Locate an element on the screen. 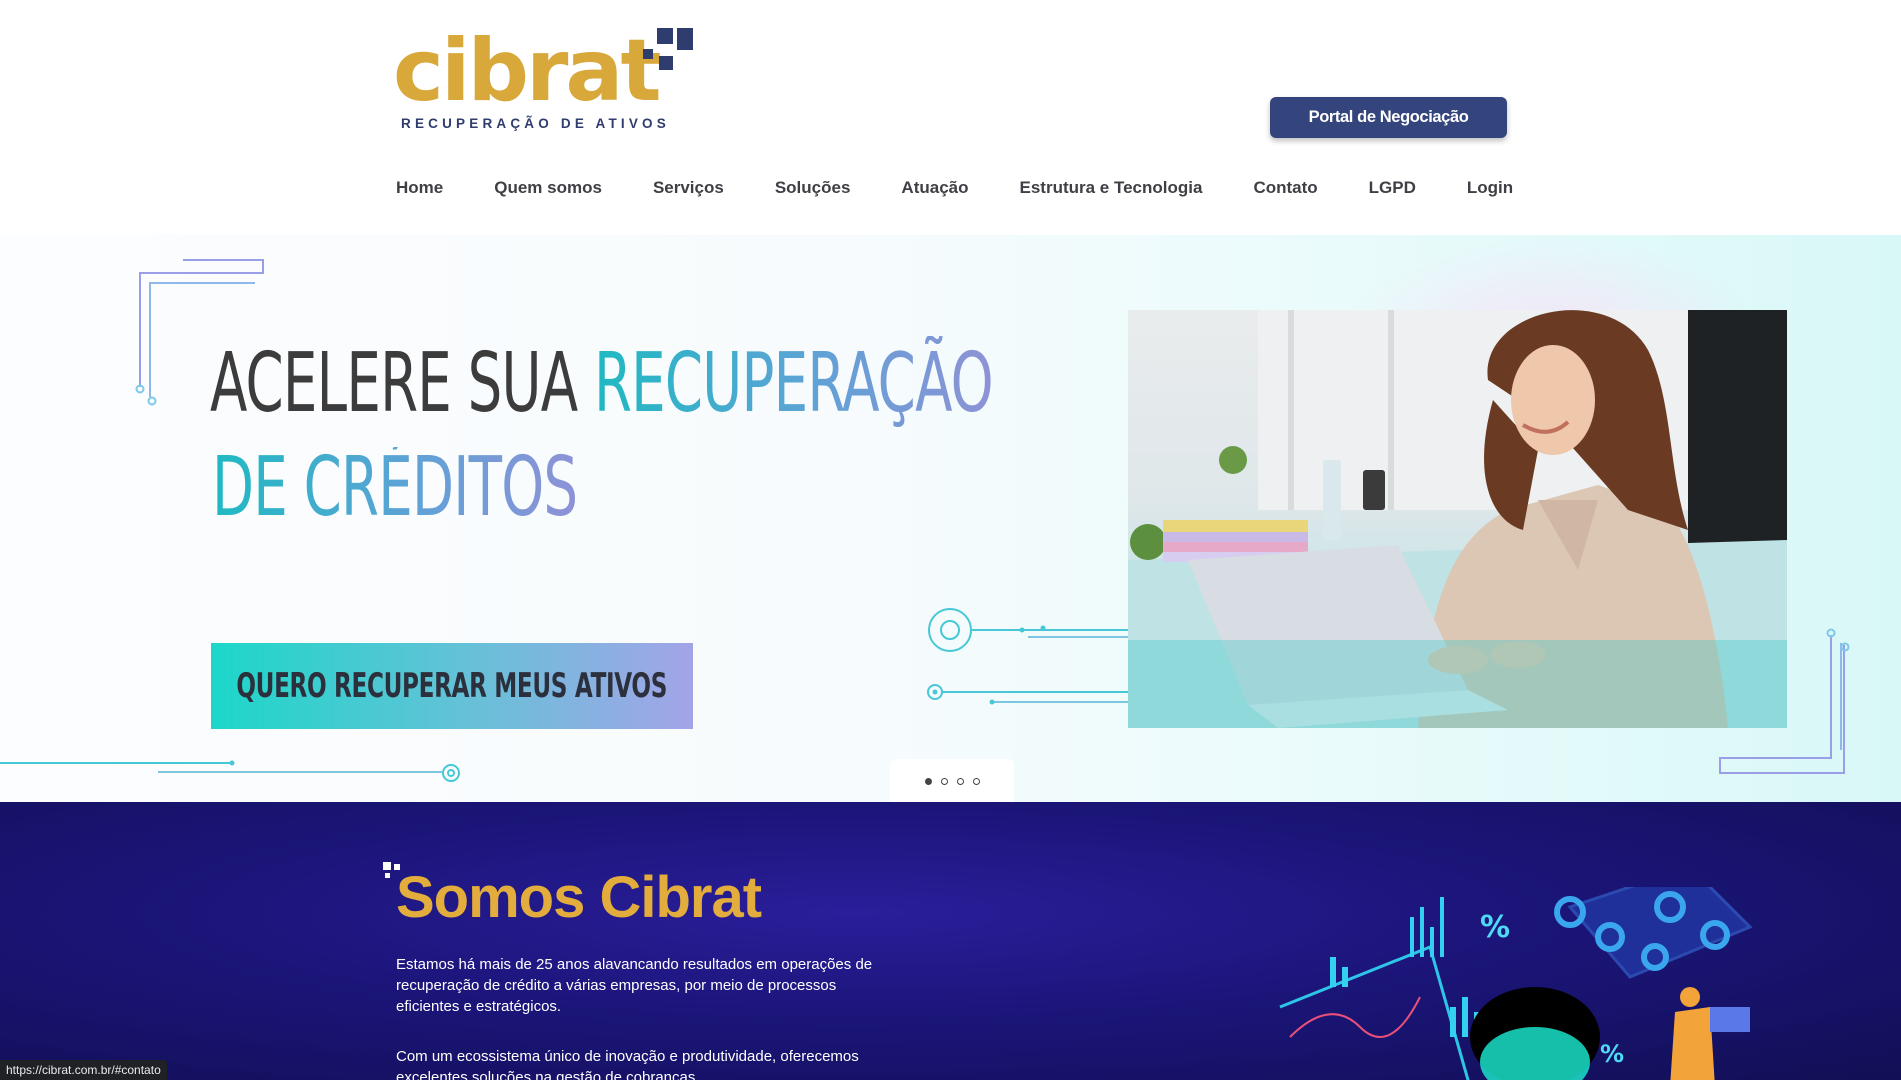 This screenshot has height=1080, width=1901. browser-status-url: https://cibrat.com.br/#contato is located at coordinates (83, 1070).